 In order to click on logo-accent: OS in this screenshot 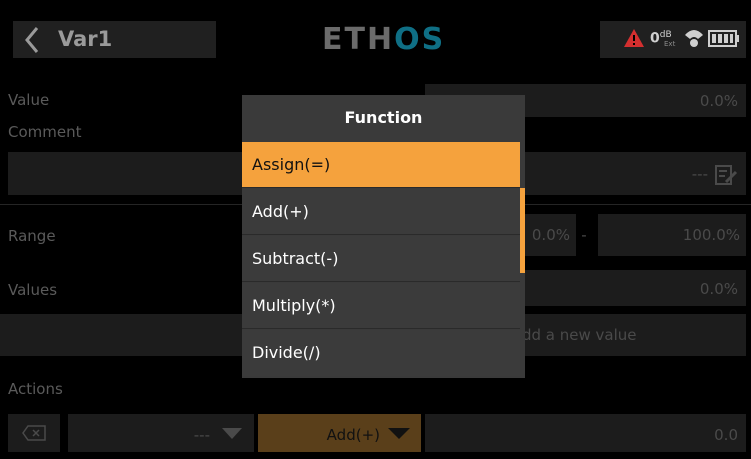, I will do `click(420, 39)`.